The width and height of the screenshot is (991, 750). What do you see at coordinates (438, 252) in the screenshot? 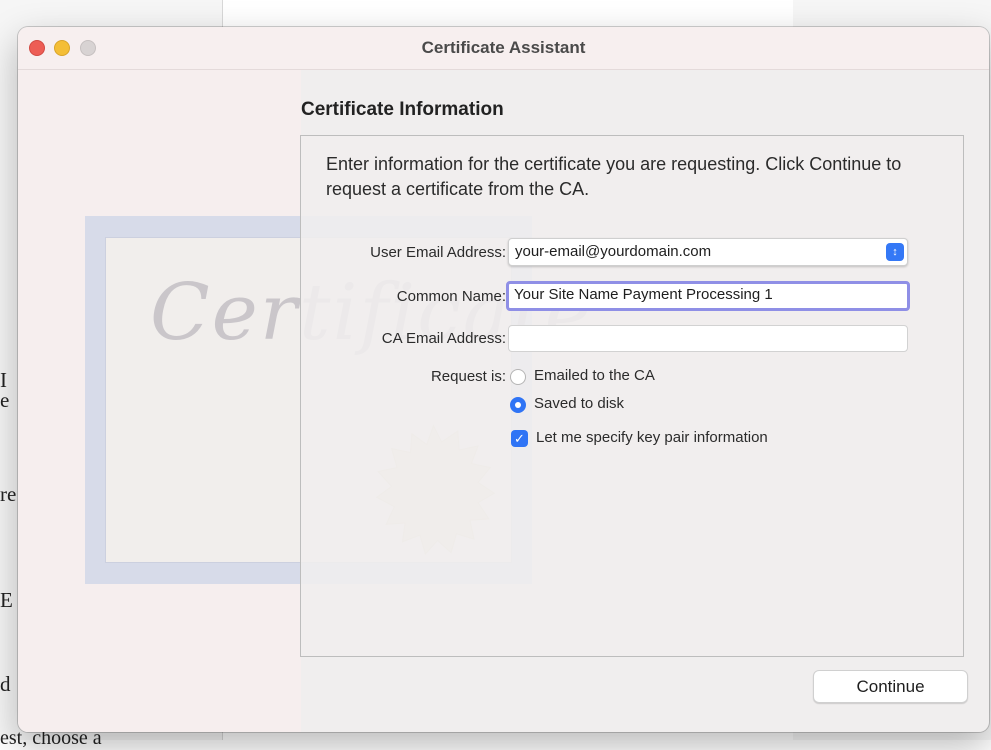
I see `user-email-label: User Email Address:` at bounding box center [438, 252].